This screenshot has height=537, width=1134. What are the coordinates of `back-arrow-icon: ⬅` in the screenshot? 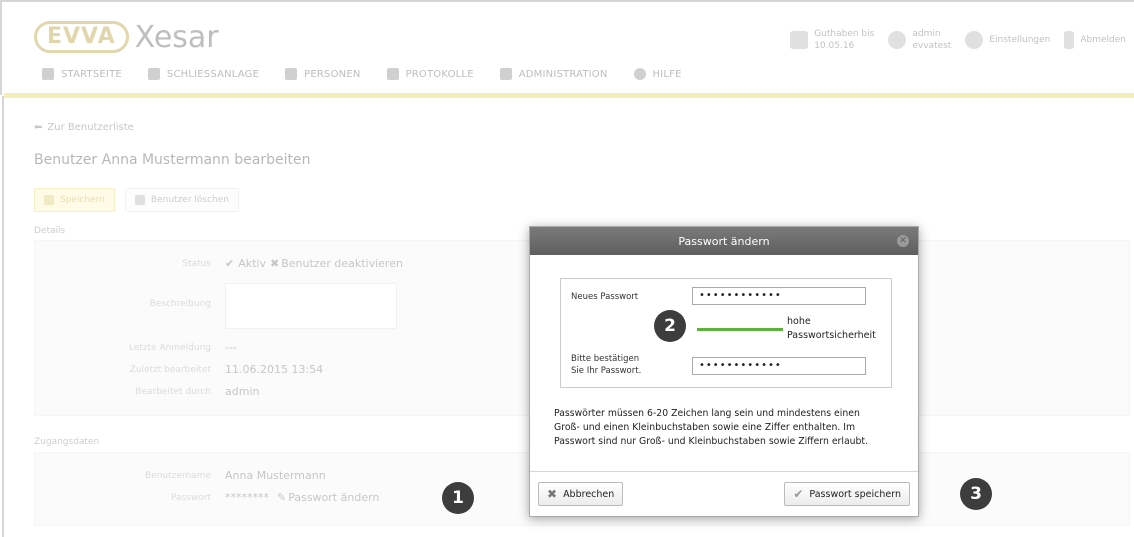 It's located at (38, 127).